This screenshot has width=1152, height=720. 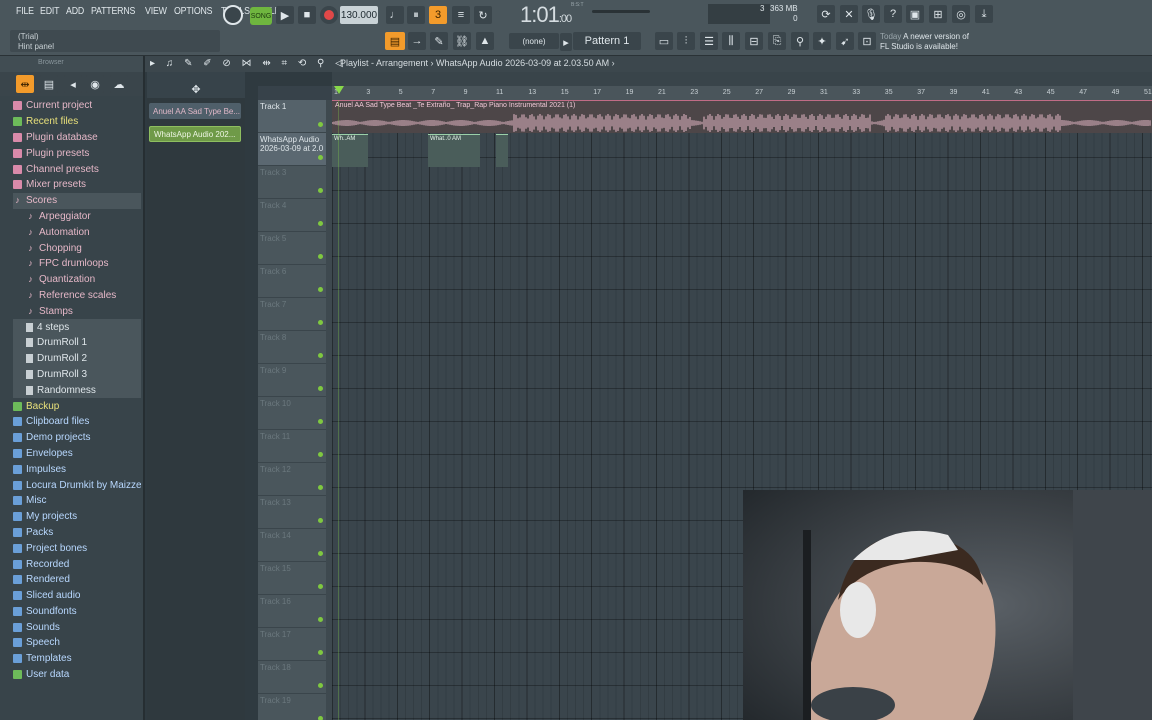 I want to click on browser-item: Templates, so click(x=77, y=659).